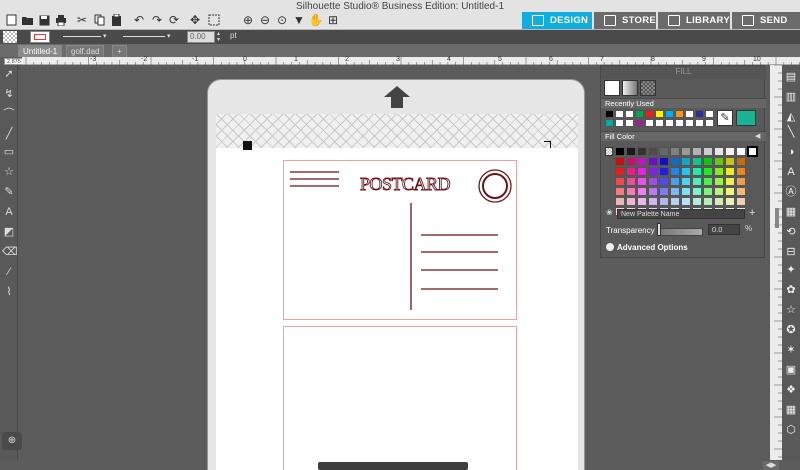 This screenshot has height=470, width=800. Describe the element at coordinates (147, 37) in the screenshot. I see `line-join-dropdown: ▾` at that location.